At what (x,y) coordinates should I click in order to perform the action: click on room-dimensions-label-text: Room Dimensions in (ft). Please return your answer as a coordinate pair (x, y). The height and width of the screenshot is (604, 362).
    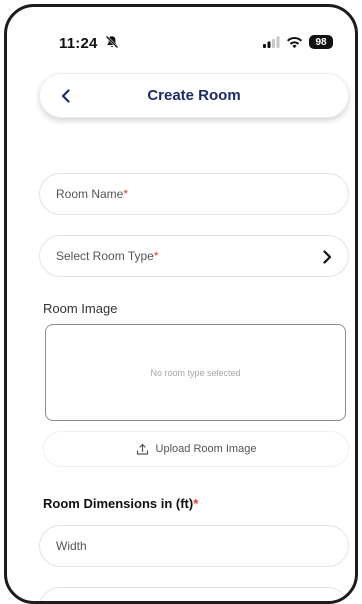
    Looking at the image, I should click on (118, 503).